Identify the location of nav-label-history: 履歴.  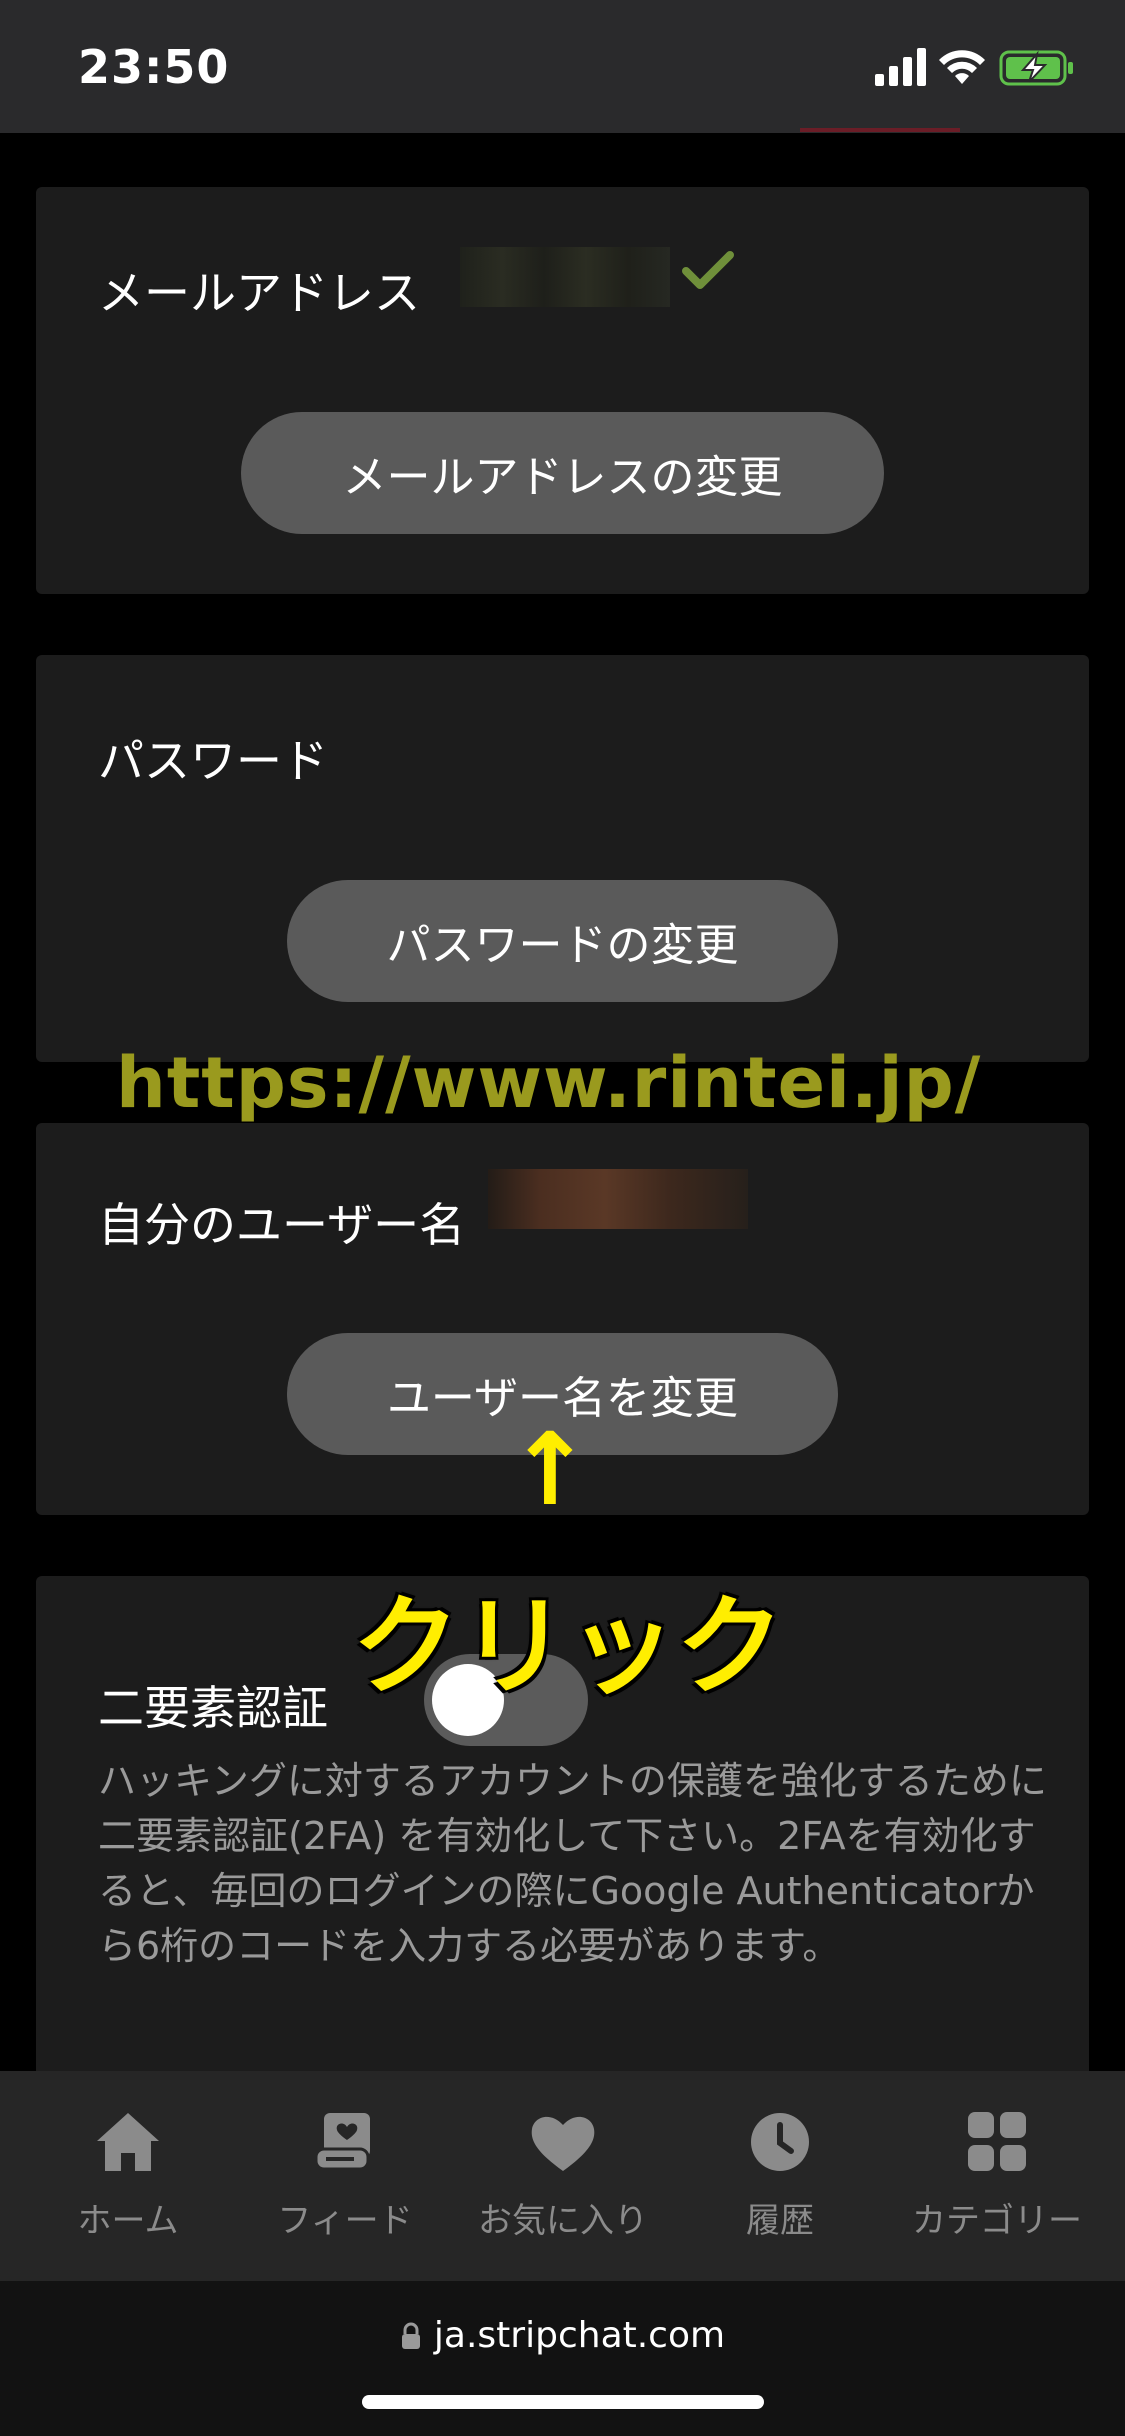
(780, 2221).